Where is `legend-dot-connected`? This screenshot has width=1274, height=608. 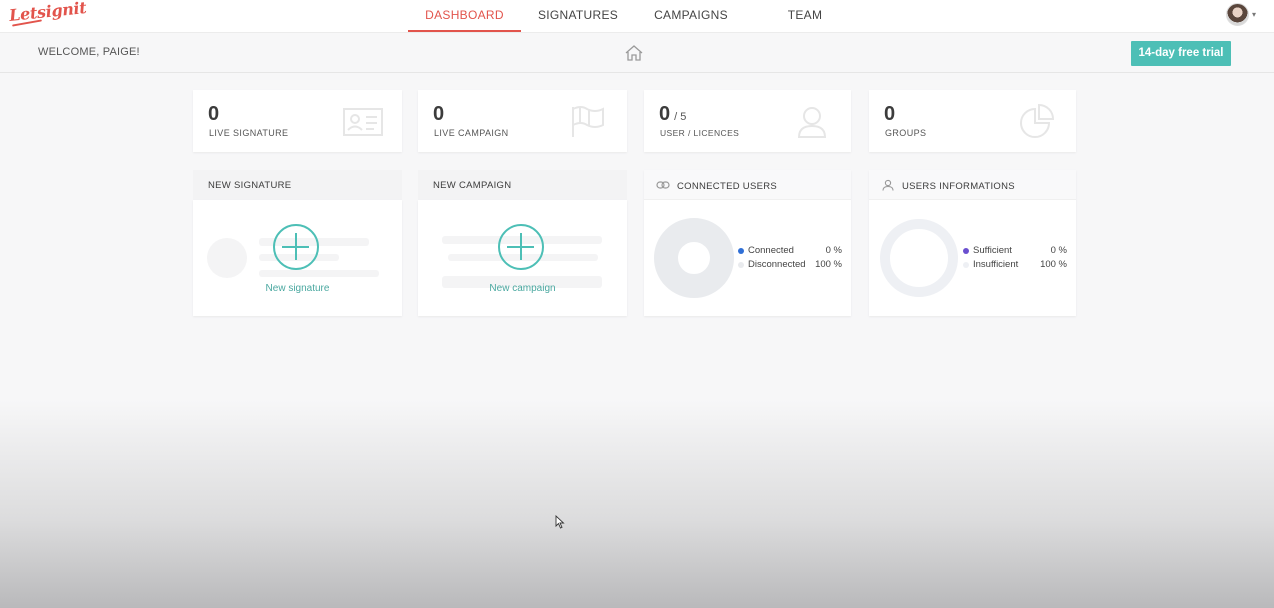
legend-dot-connected is located at coordinates (741, 251).